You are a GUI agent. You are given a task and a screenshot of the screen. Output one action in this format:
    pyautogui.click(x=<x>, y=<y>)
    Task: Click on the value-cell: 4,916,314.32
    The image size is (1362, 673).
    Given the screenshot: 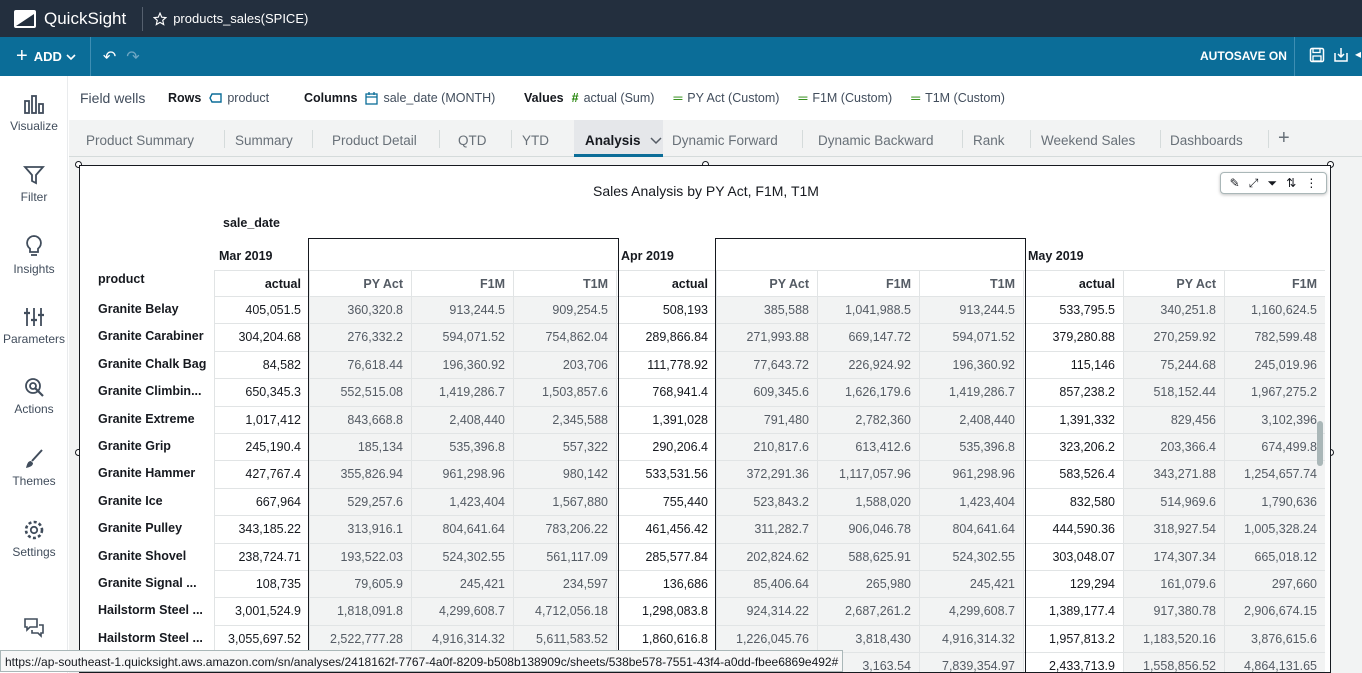 What is the action you would take?
    pyautogui.click(x=971, y=638)
    